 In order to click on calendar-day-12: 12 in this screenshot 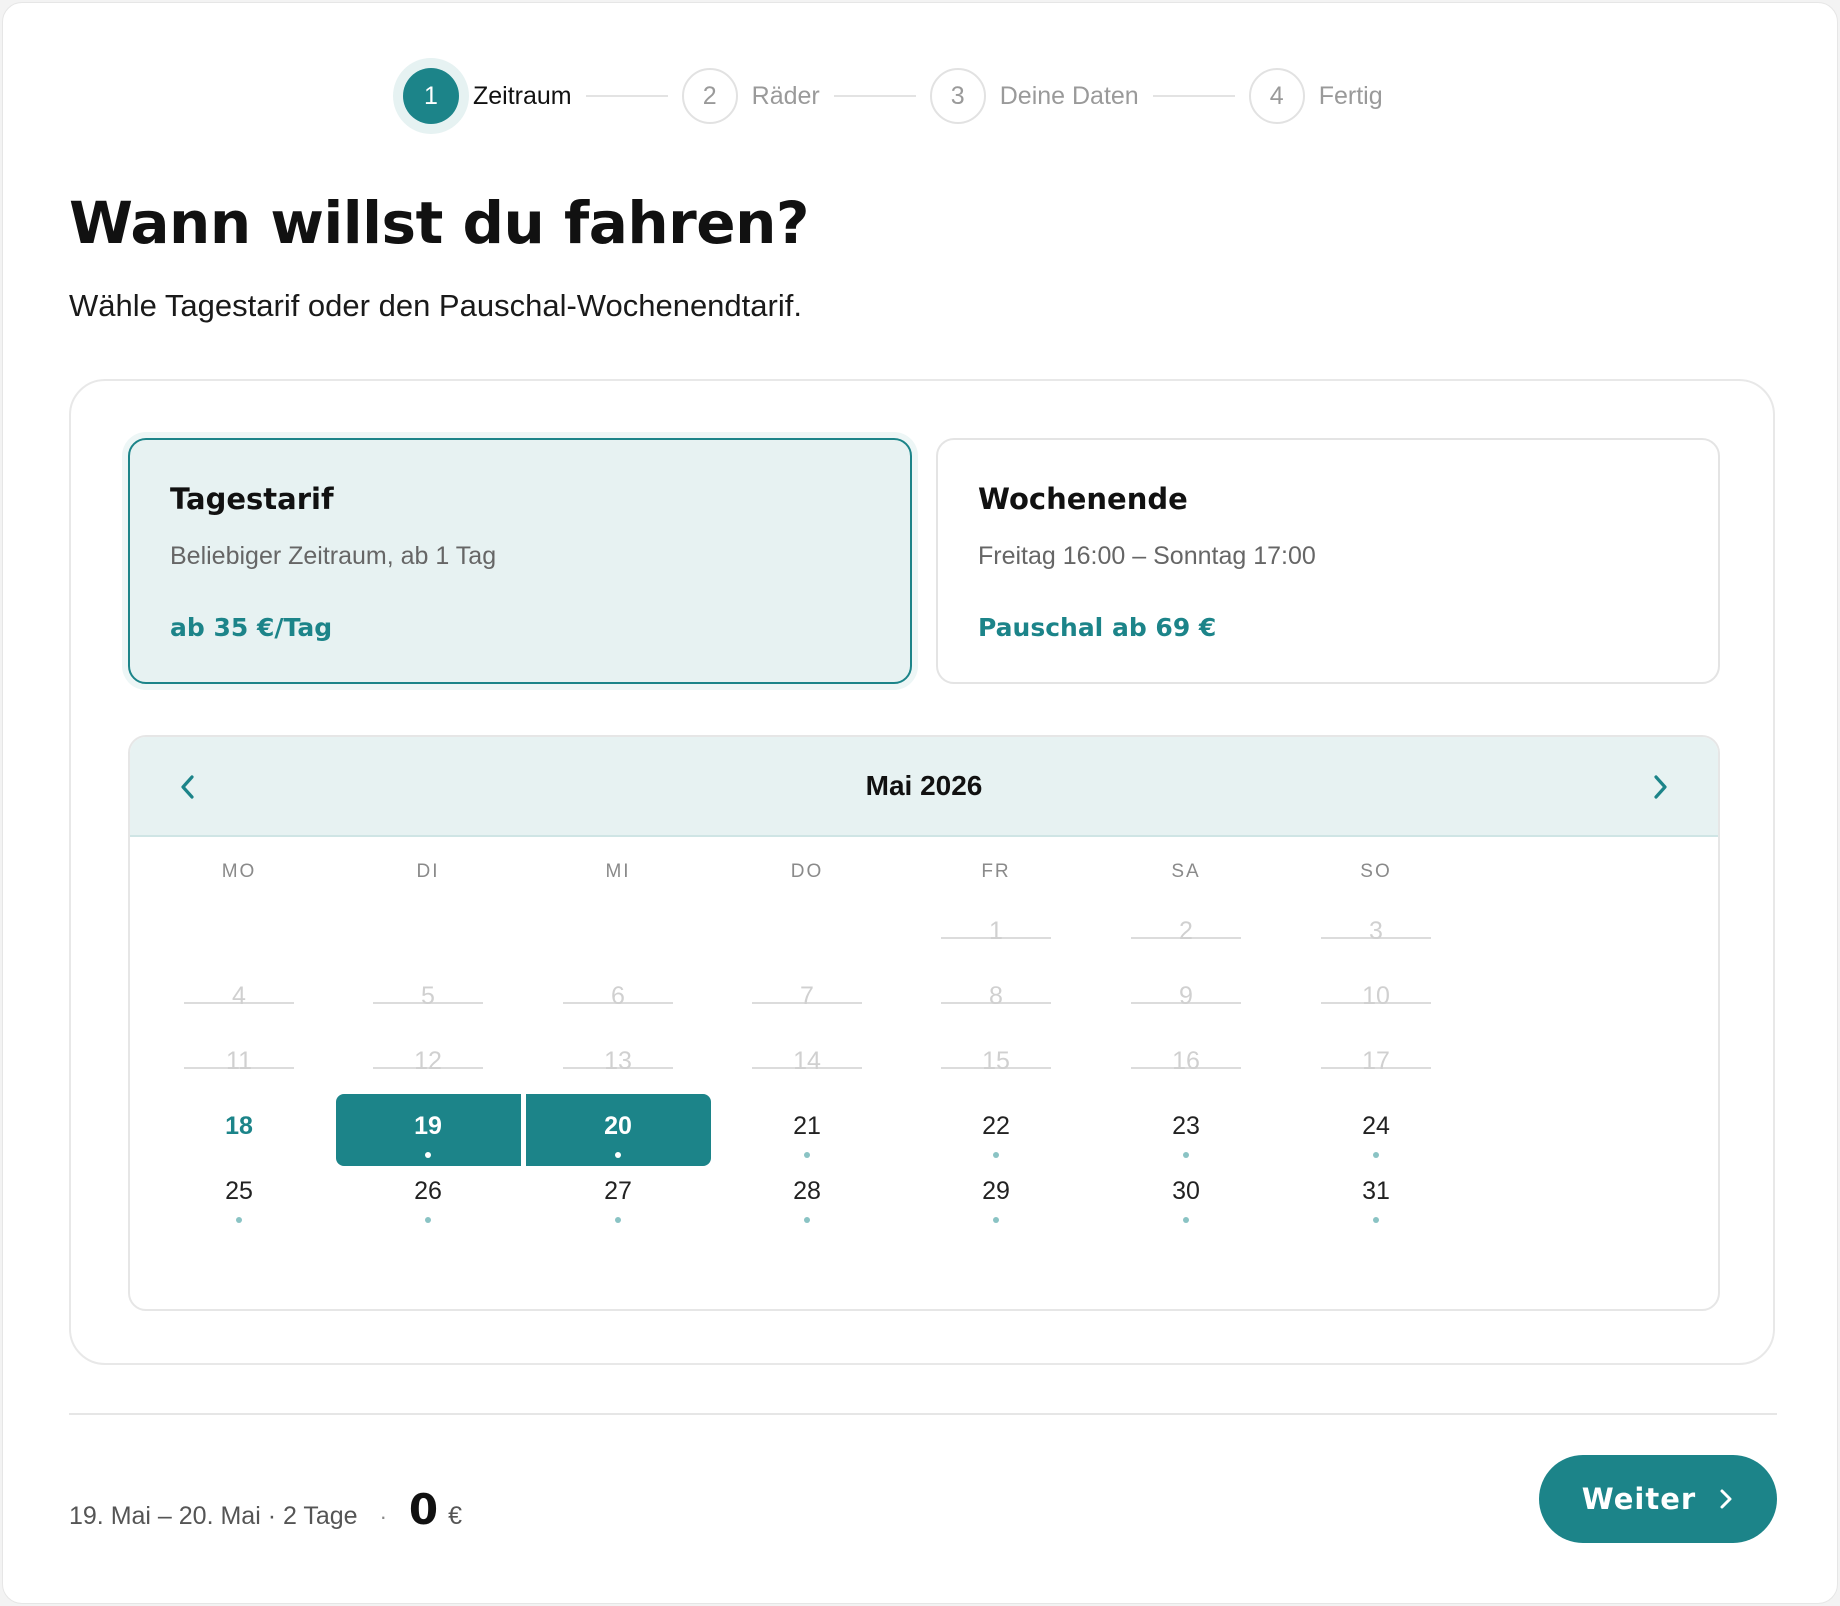, I will do `click(428, 1065)`.